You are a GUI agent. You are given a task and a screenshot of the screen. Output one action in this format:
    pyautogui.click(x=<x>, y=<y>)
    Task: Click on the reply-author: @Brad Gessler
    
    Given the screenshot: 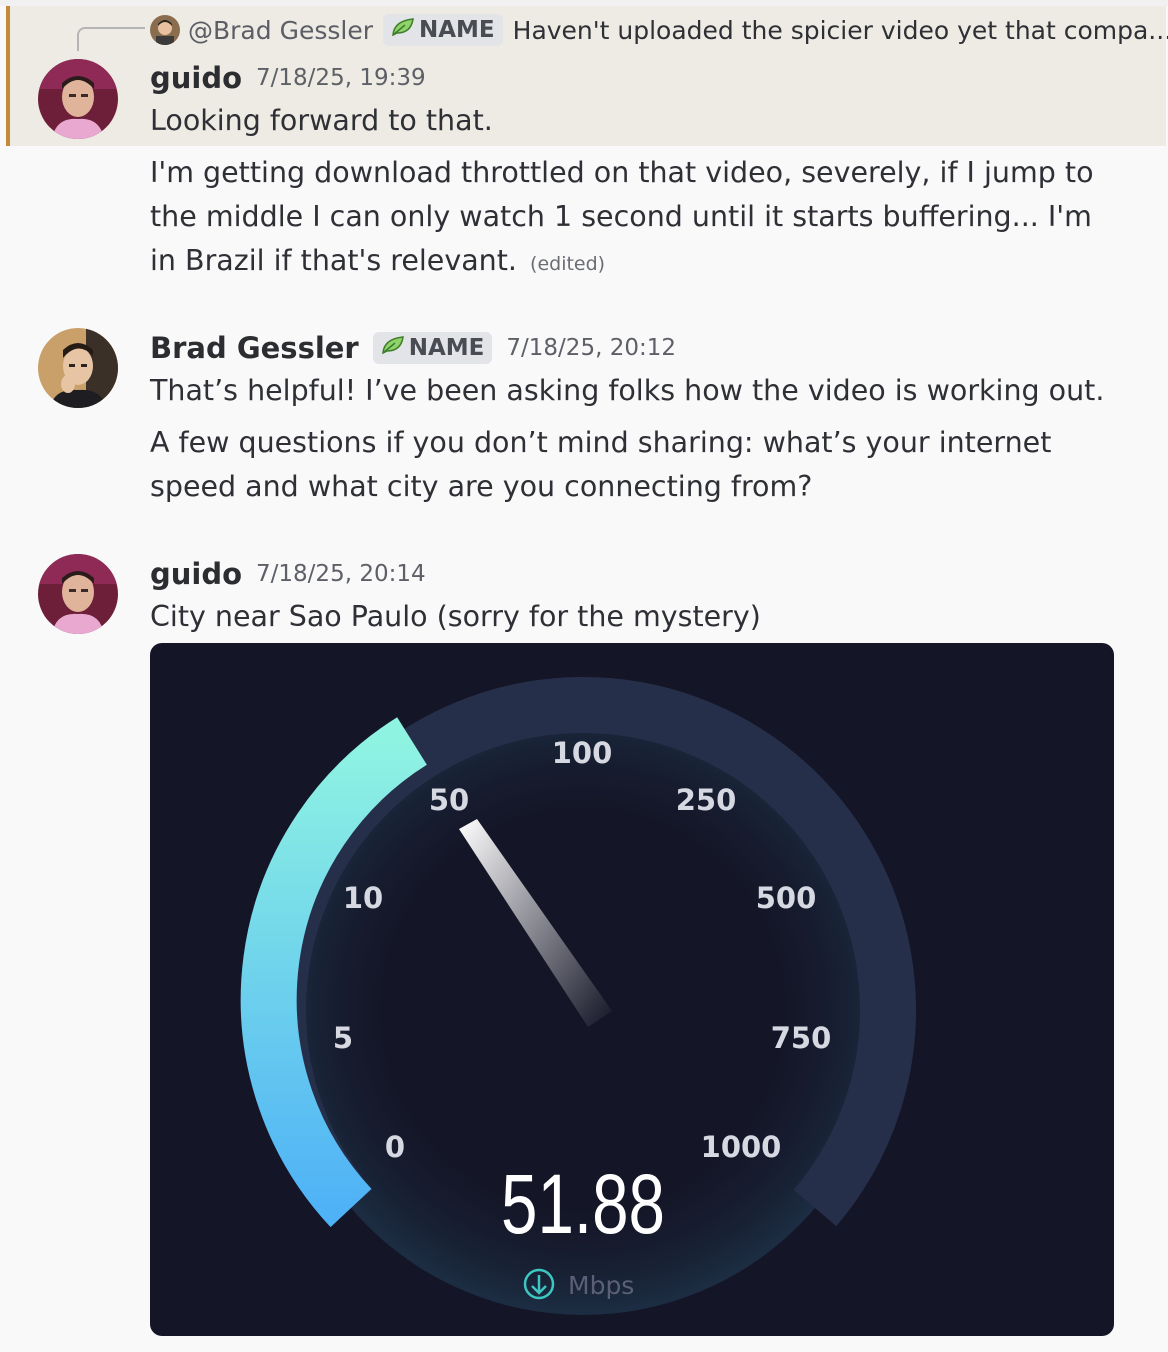 What is the action you would take?
    pyautogui.click(x=280, y=30)
    